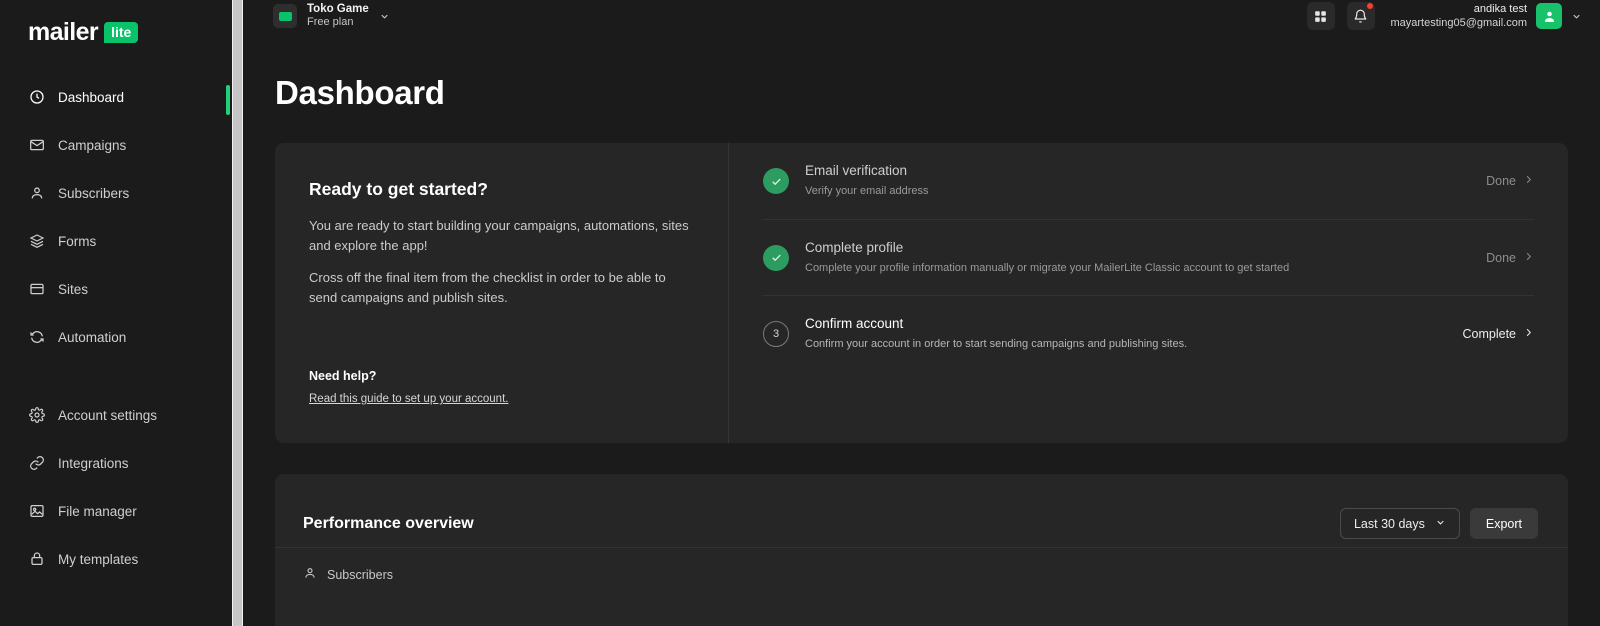 This screenshot has width=1600, height=626. What do you see at coordinates (1360, 16) in the screenshot?
I see `bell-icon` at bounding box center [1360, 16].